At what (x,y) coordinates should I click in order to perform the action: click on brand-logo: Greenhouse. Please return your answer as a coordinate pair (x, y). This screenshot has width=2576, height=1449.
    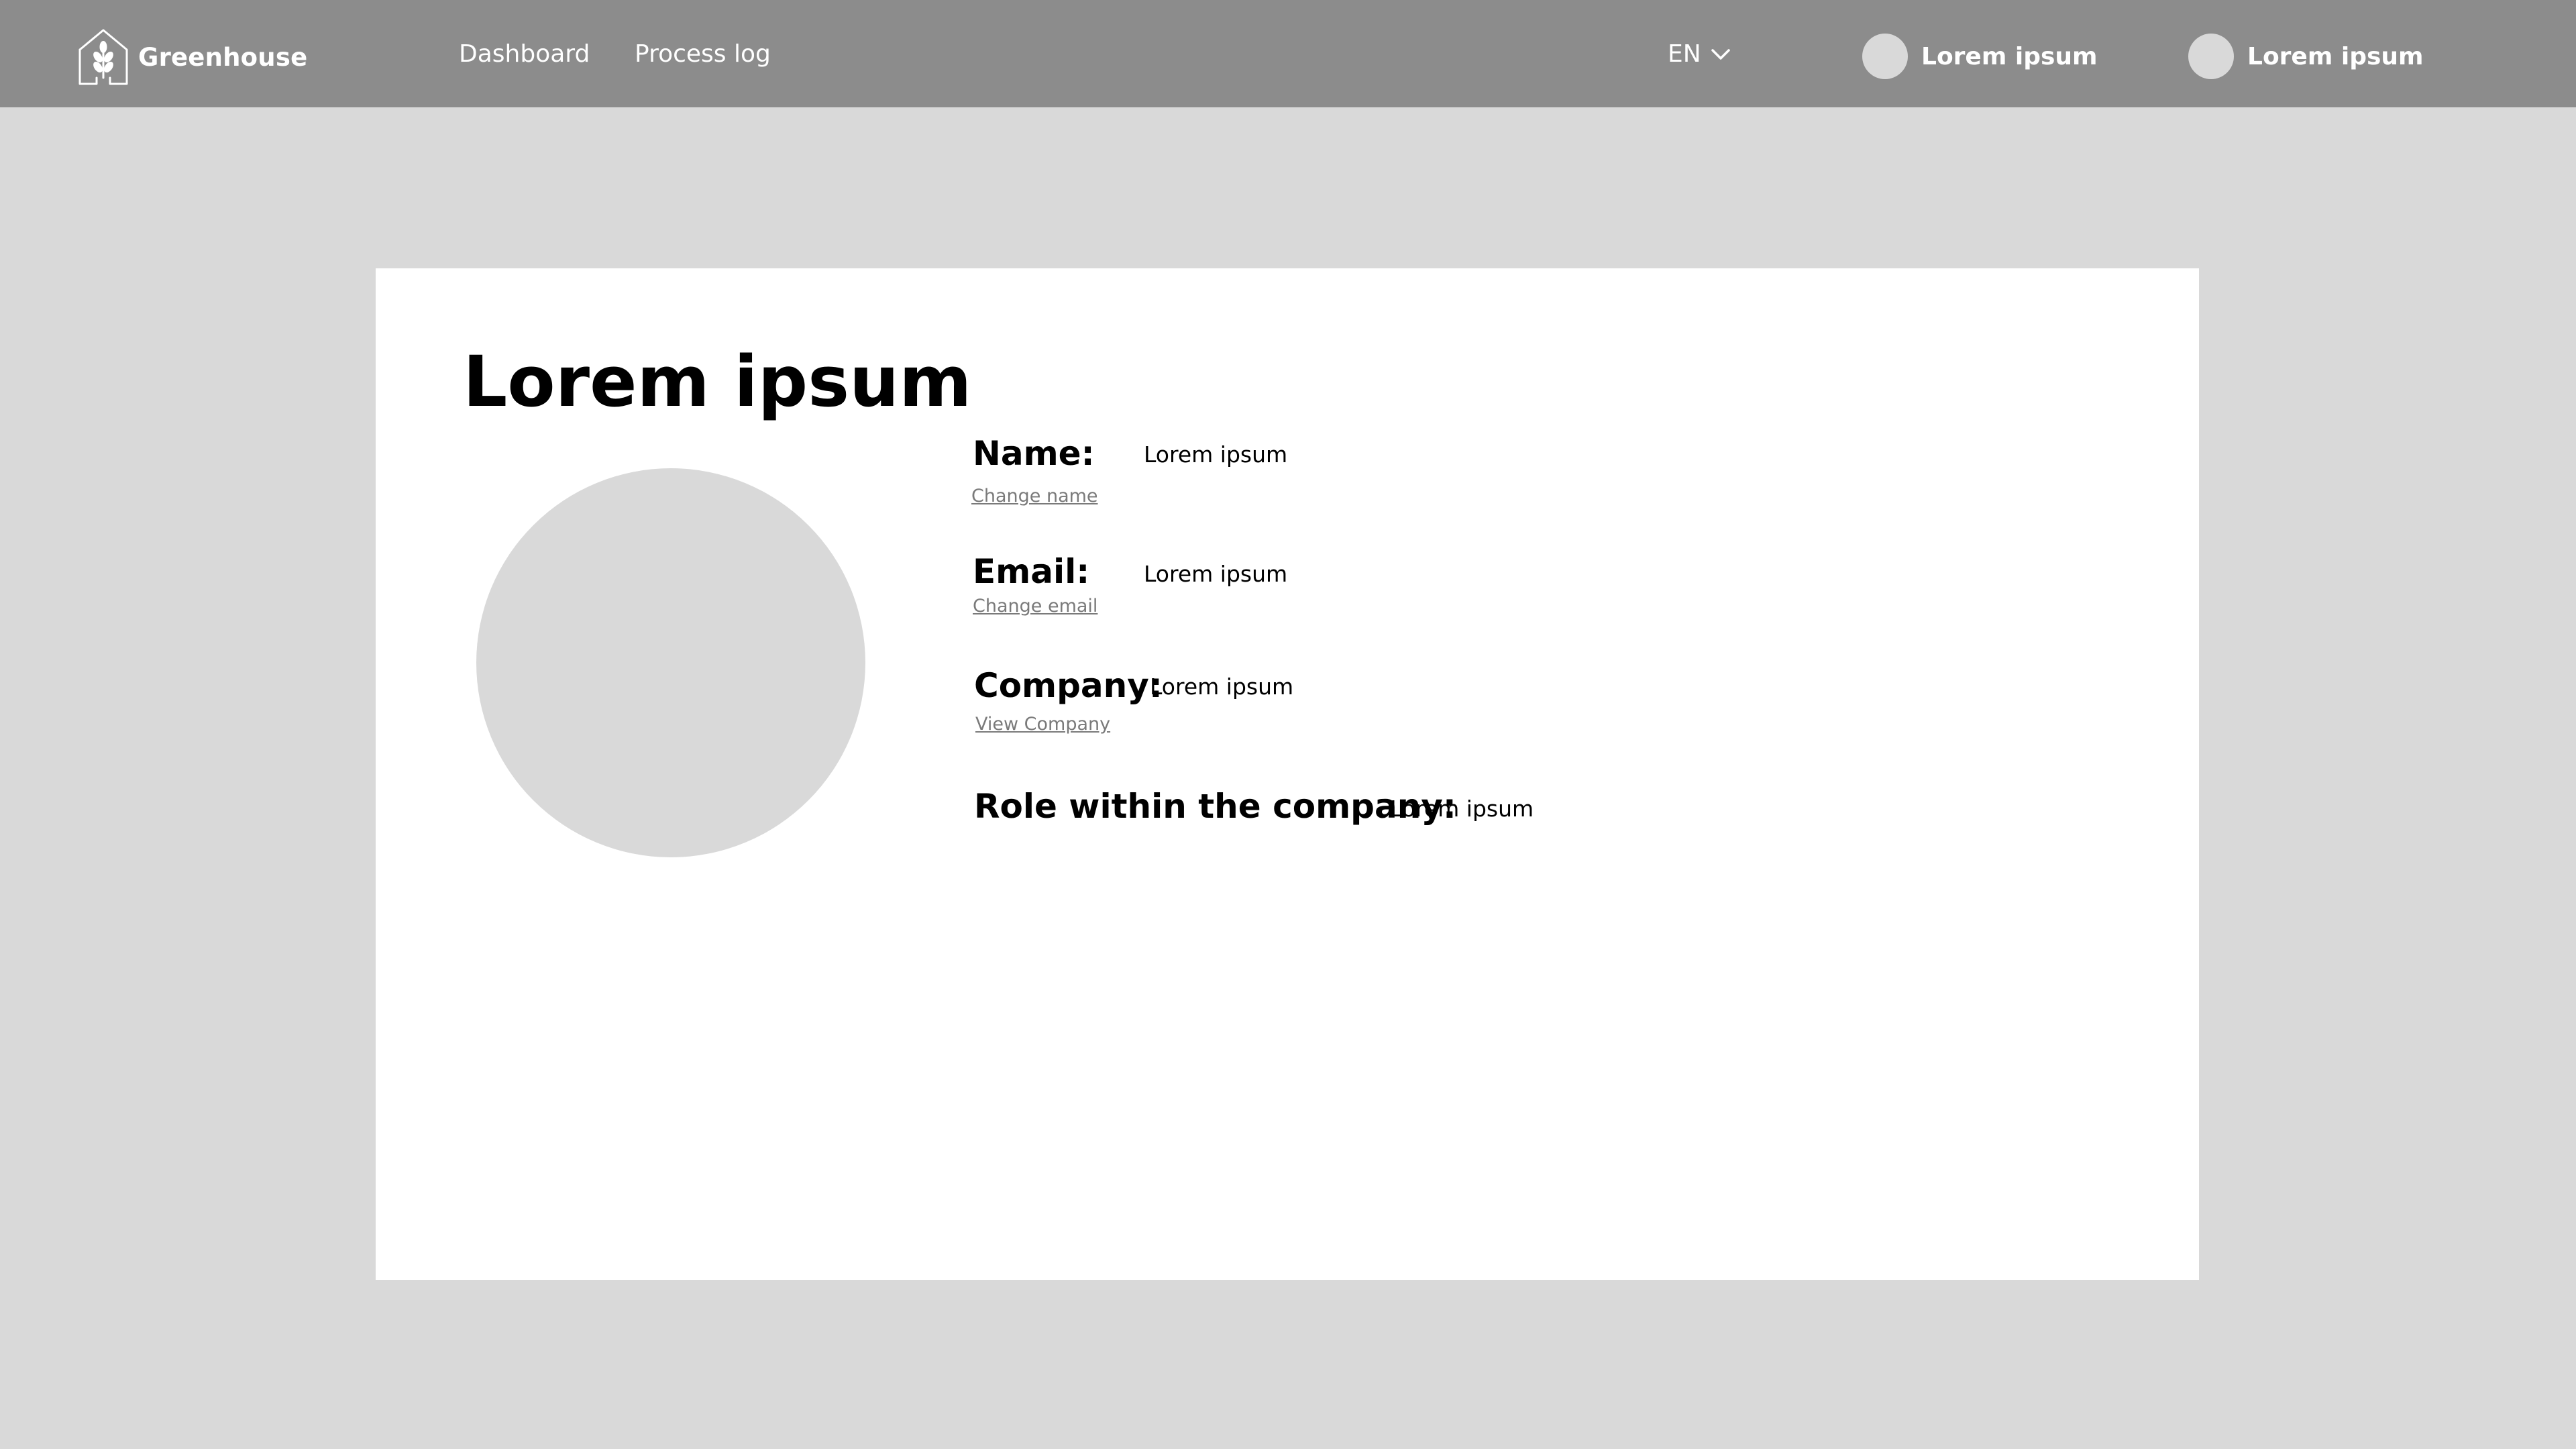
    Looking at the image, I should click on (192, 57).